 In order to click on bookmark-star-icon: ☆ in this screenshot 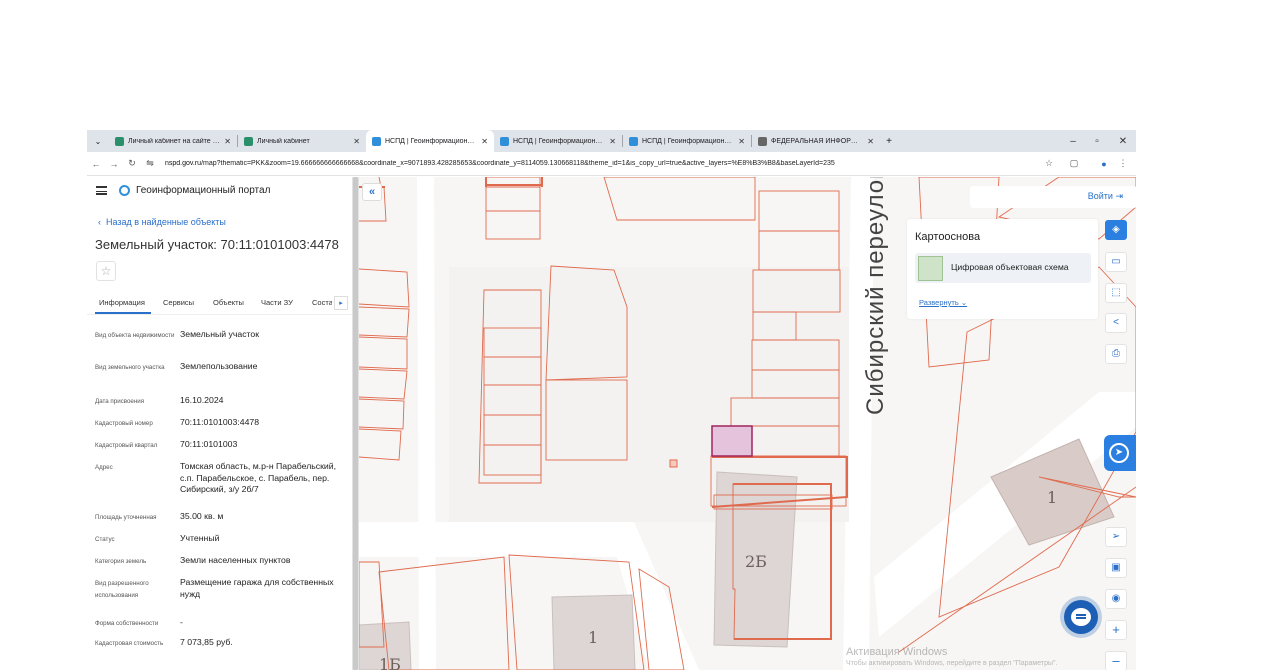, I will do `click(1049, 163)`.